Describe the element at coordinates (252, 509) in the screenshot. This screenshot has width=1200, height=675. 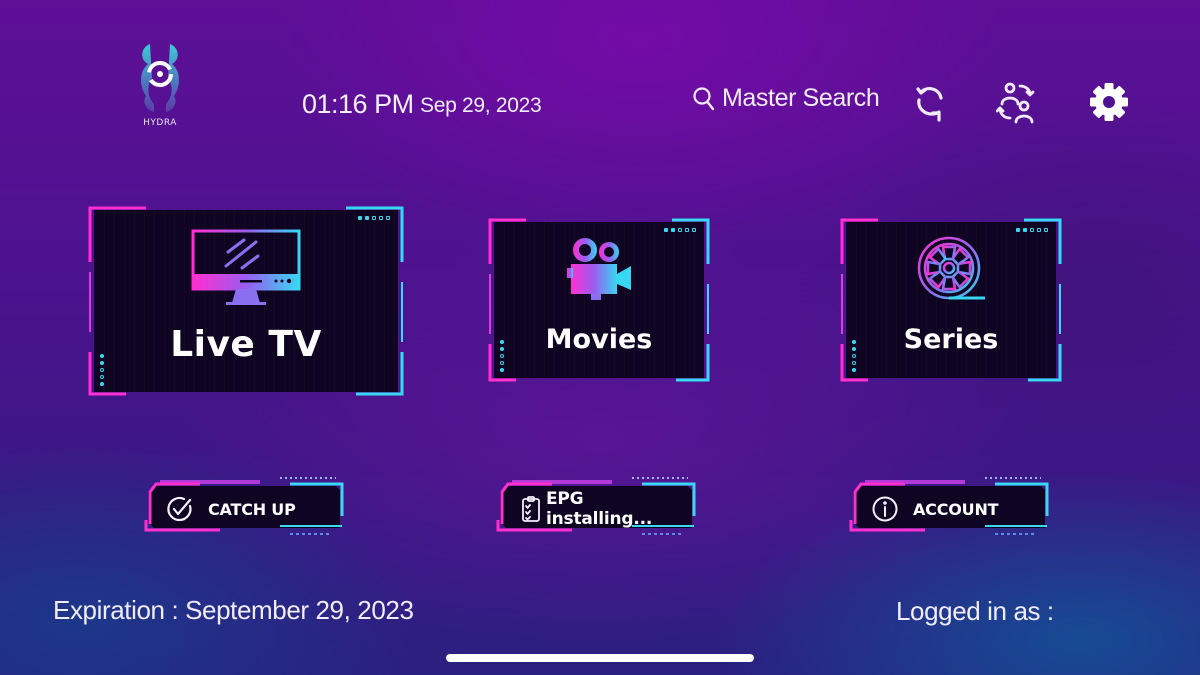
I see `catch-up-label: CATCH UP` at that location.